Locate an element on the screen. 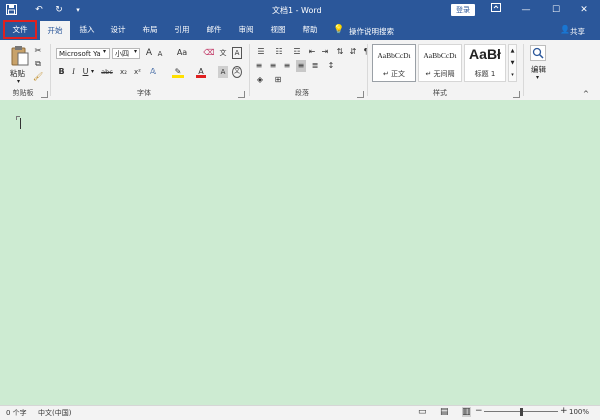 This screenshot has width=600, height=420. subscript-icon: x₂ is located at coordinates (123, 72).